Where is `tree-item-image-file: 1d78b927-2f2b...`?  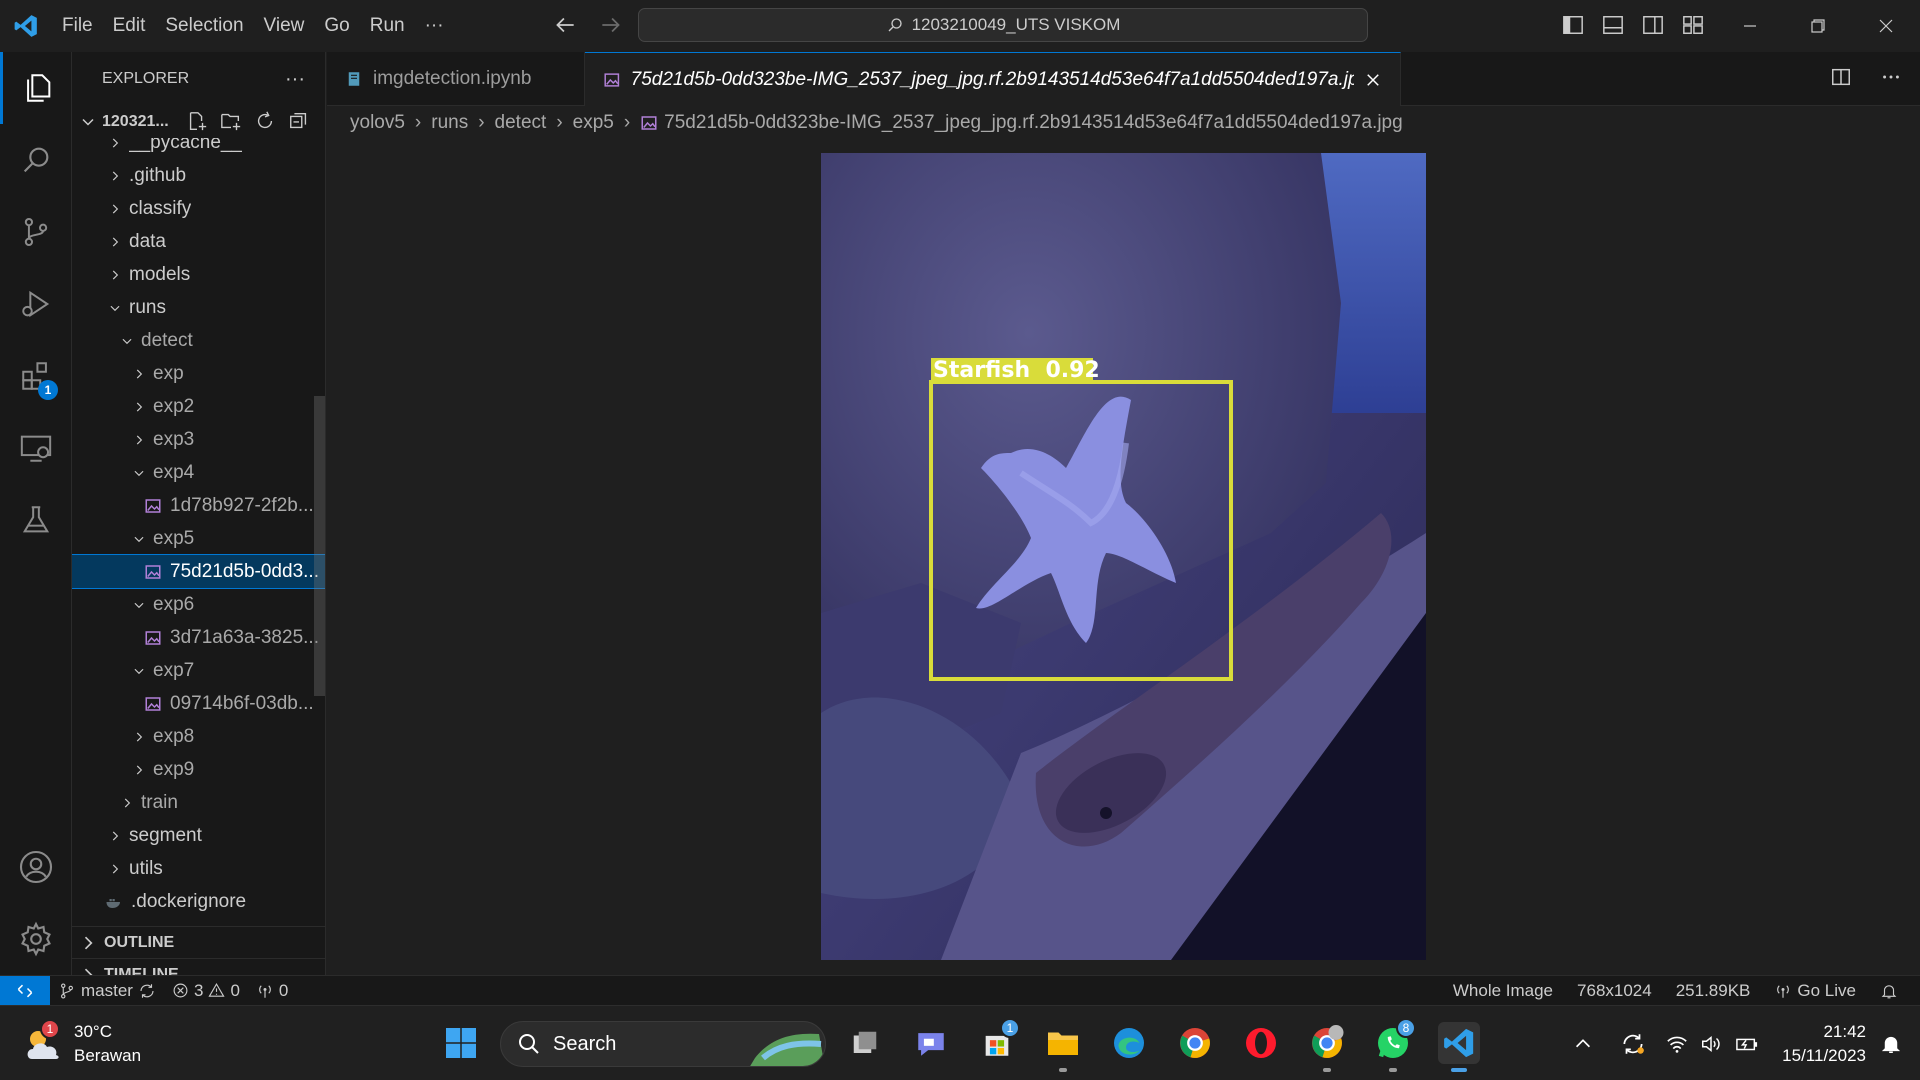 tree-item-image-file: 1d78b927-2f2b... is located at coordinates (198, 505).